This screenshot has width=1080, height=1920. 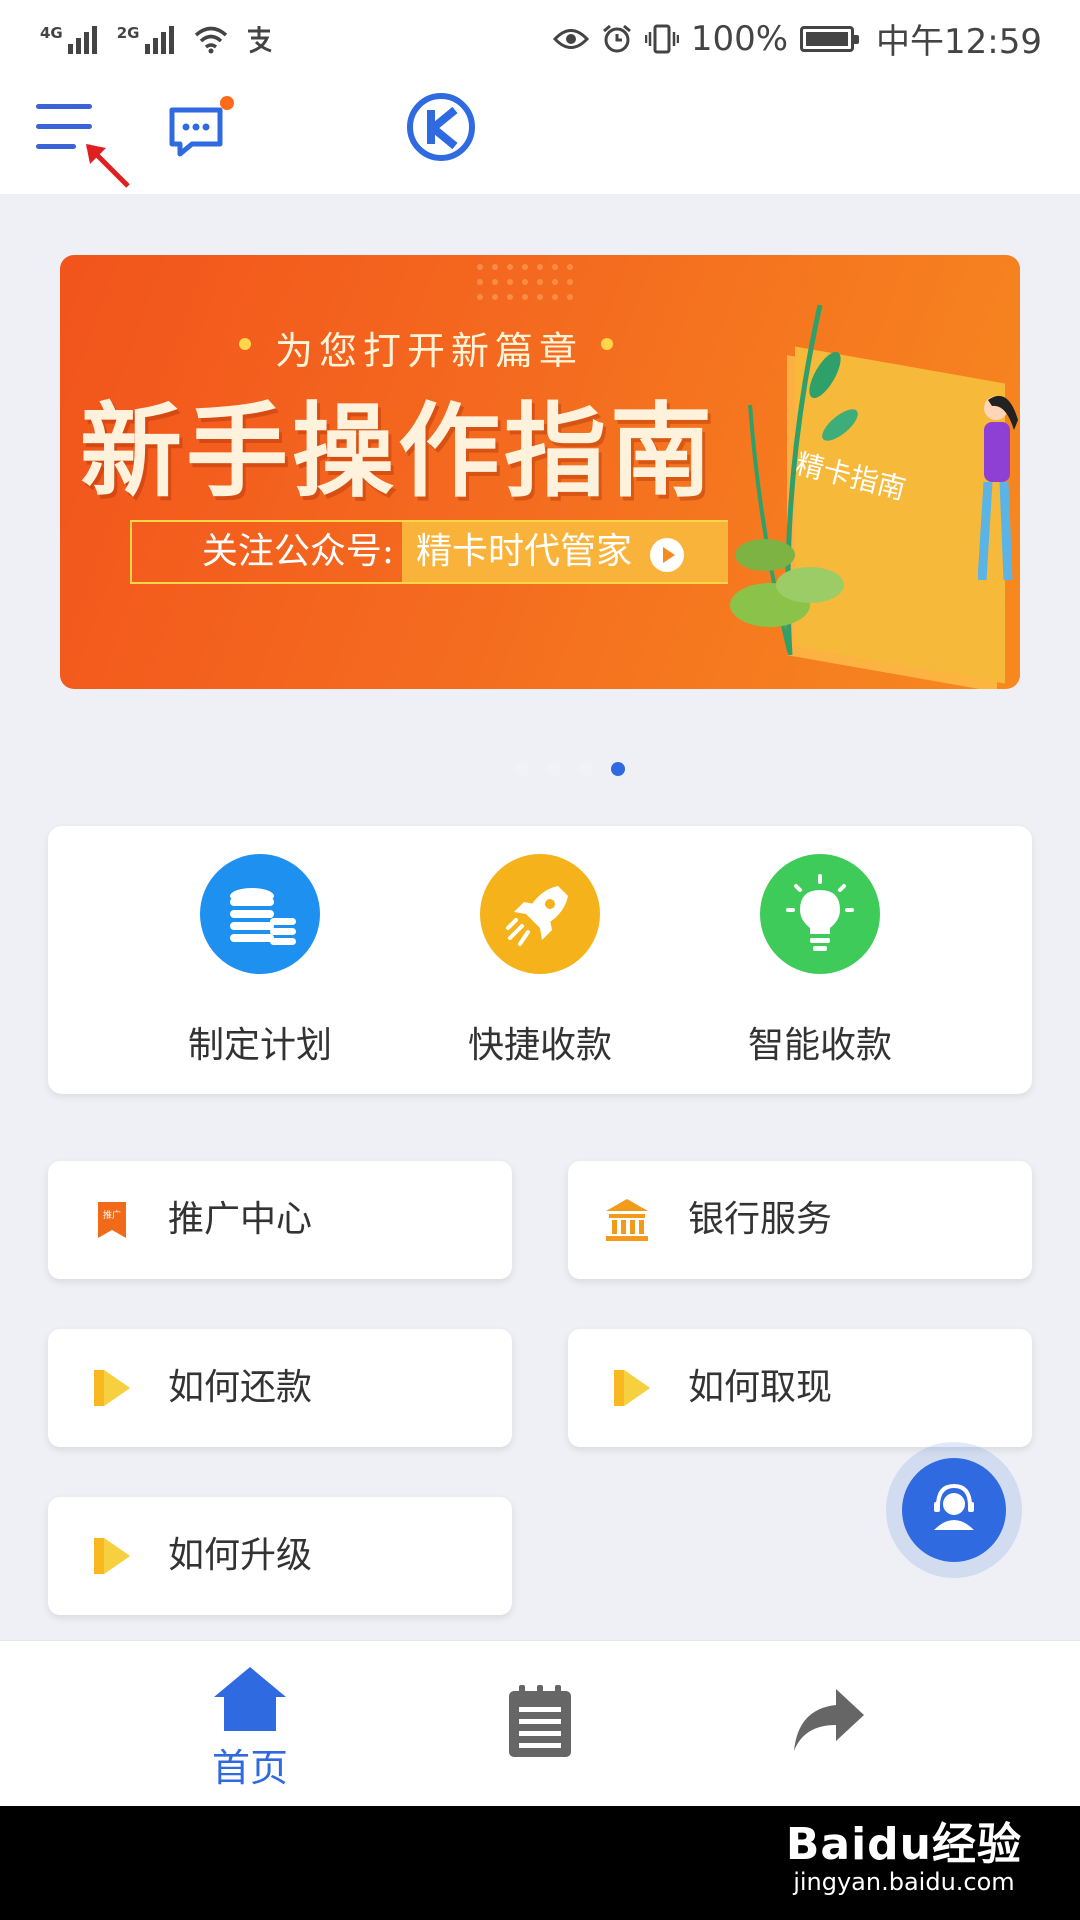 I want to click on promotion-bookmark-icon: 推广, so click(x=112, y=1220).